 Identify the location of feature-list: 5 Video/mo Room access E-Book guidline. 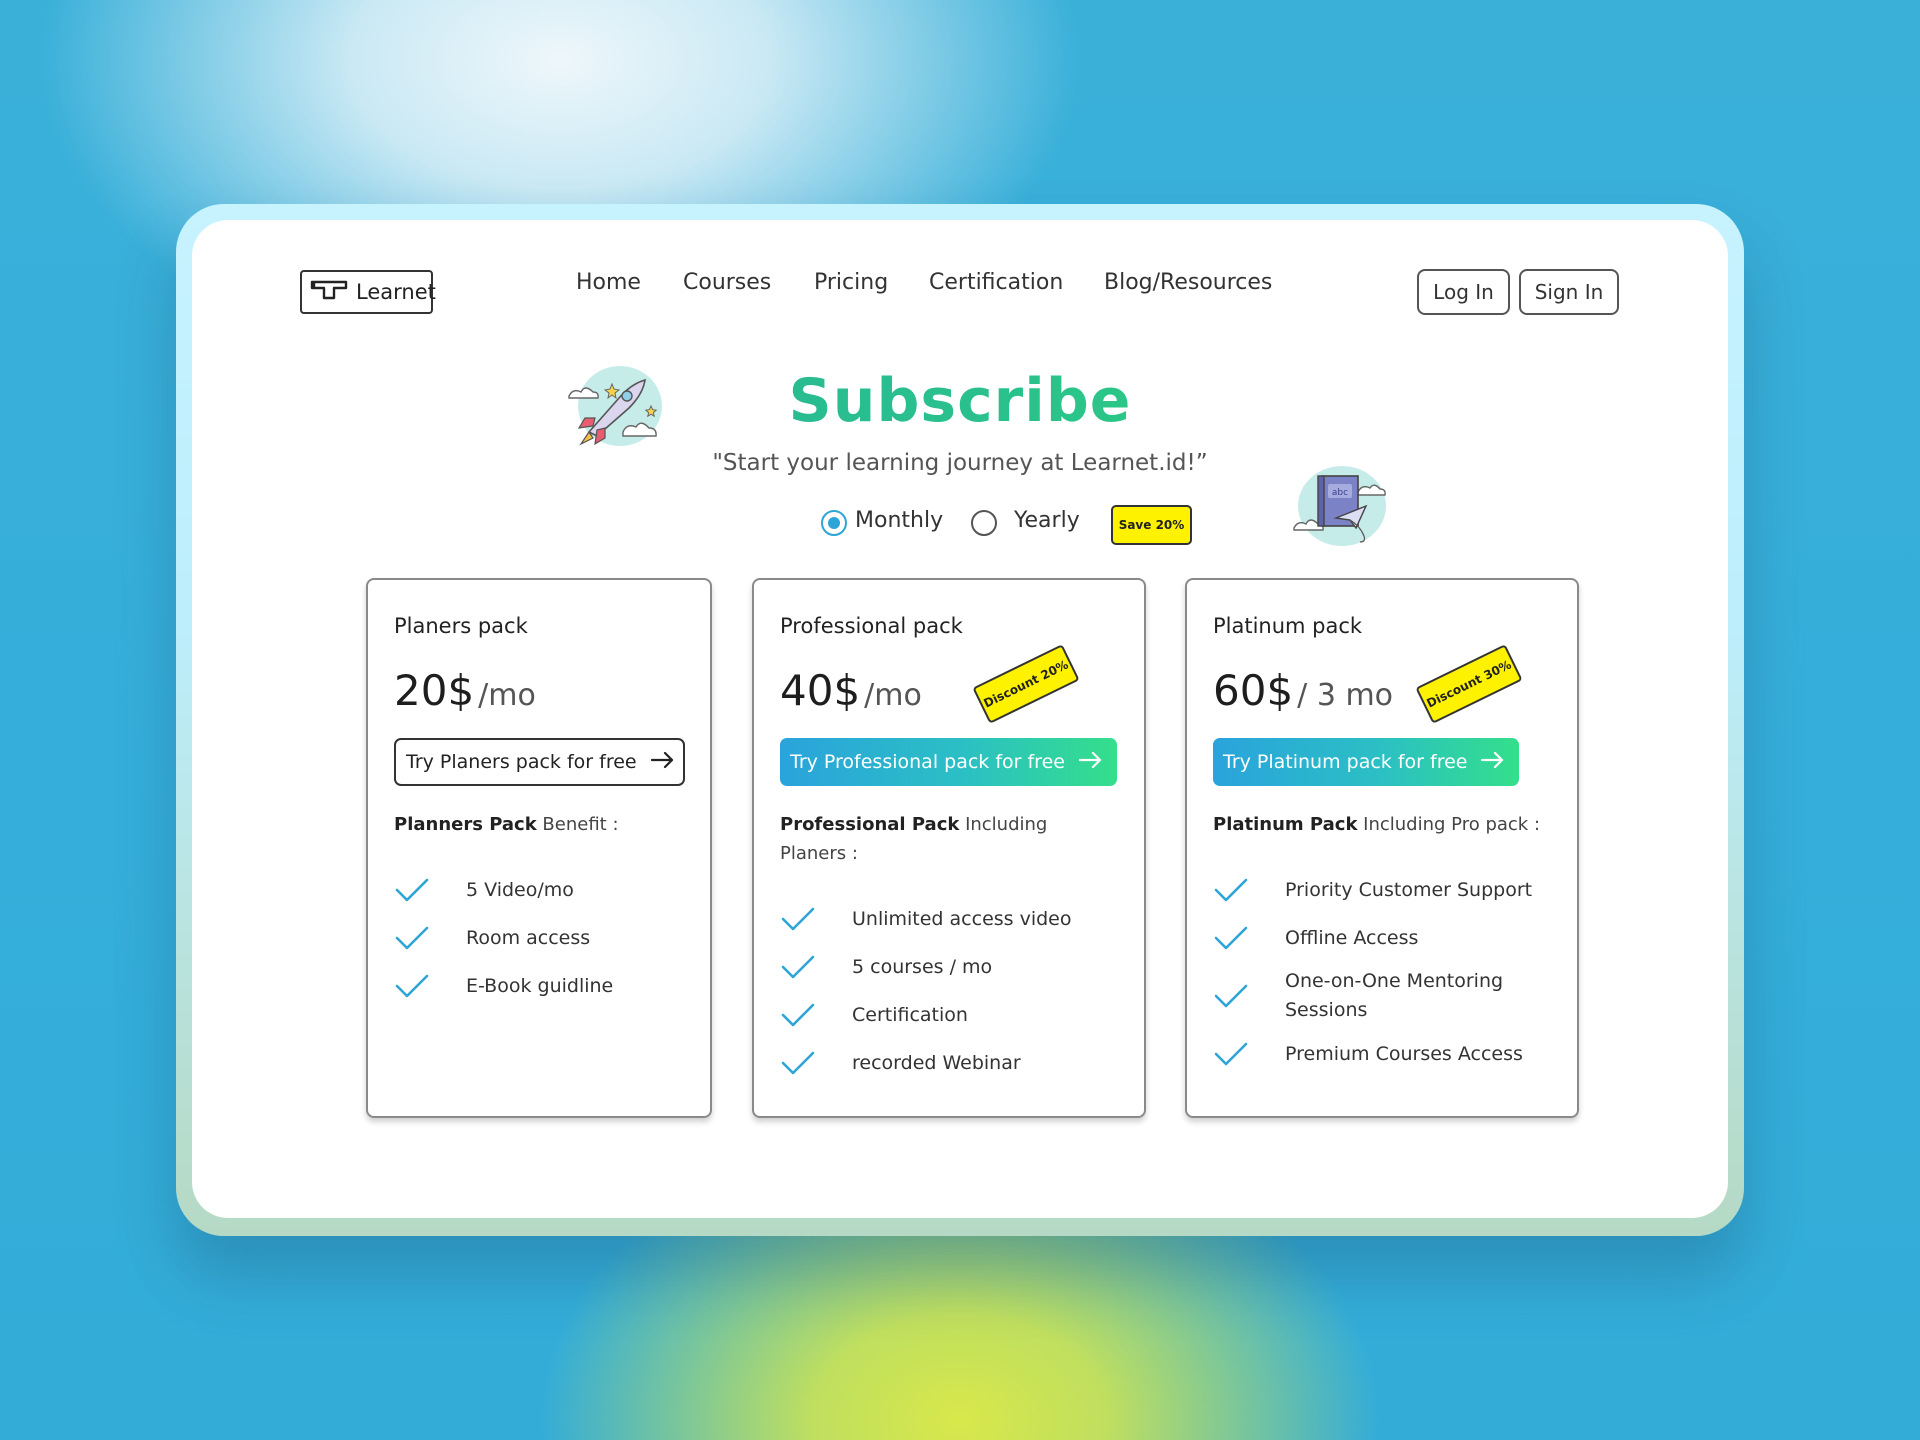
(503, 938).